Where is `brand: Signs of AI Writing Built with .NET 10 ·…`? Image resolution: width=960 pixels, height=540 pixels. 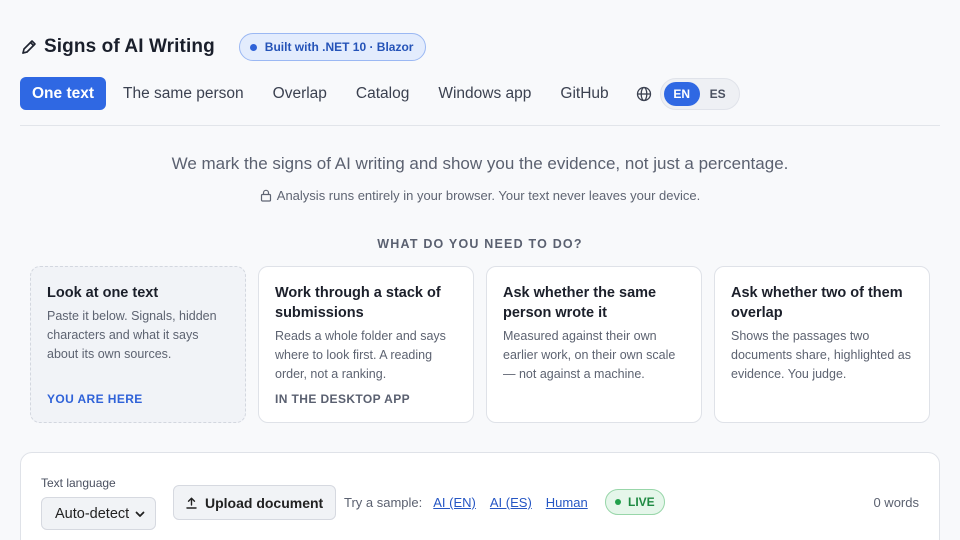
brand: Signs of AI Writing Built with .NET 10 ·… is located at coordinates (223, 47).